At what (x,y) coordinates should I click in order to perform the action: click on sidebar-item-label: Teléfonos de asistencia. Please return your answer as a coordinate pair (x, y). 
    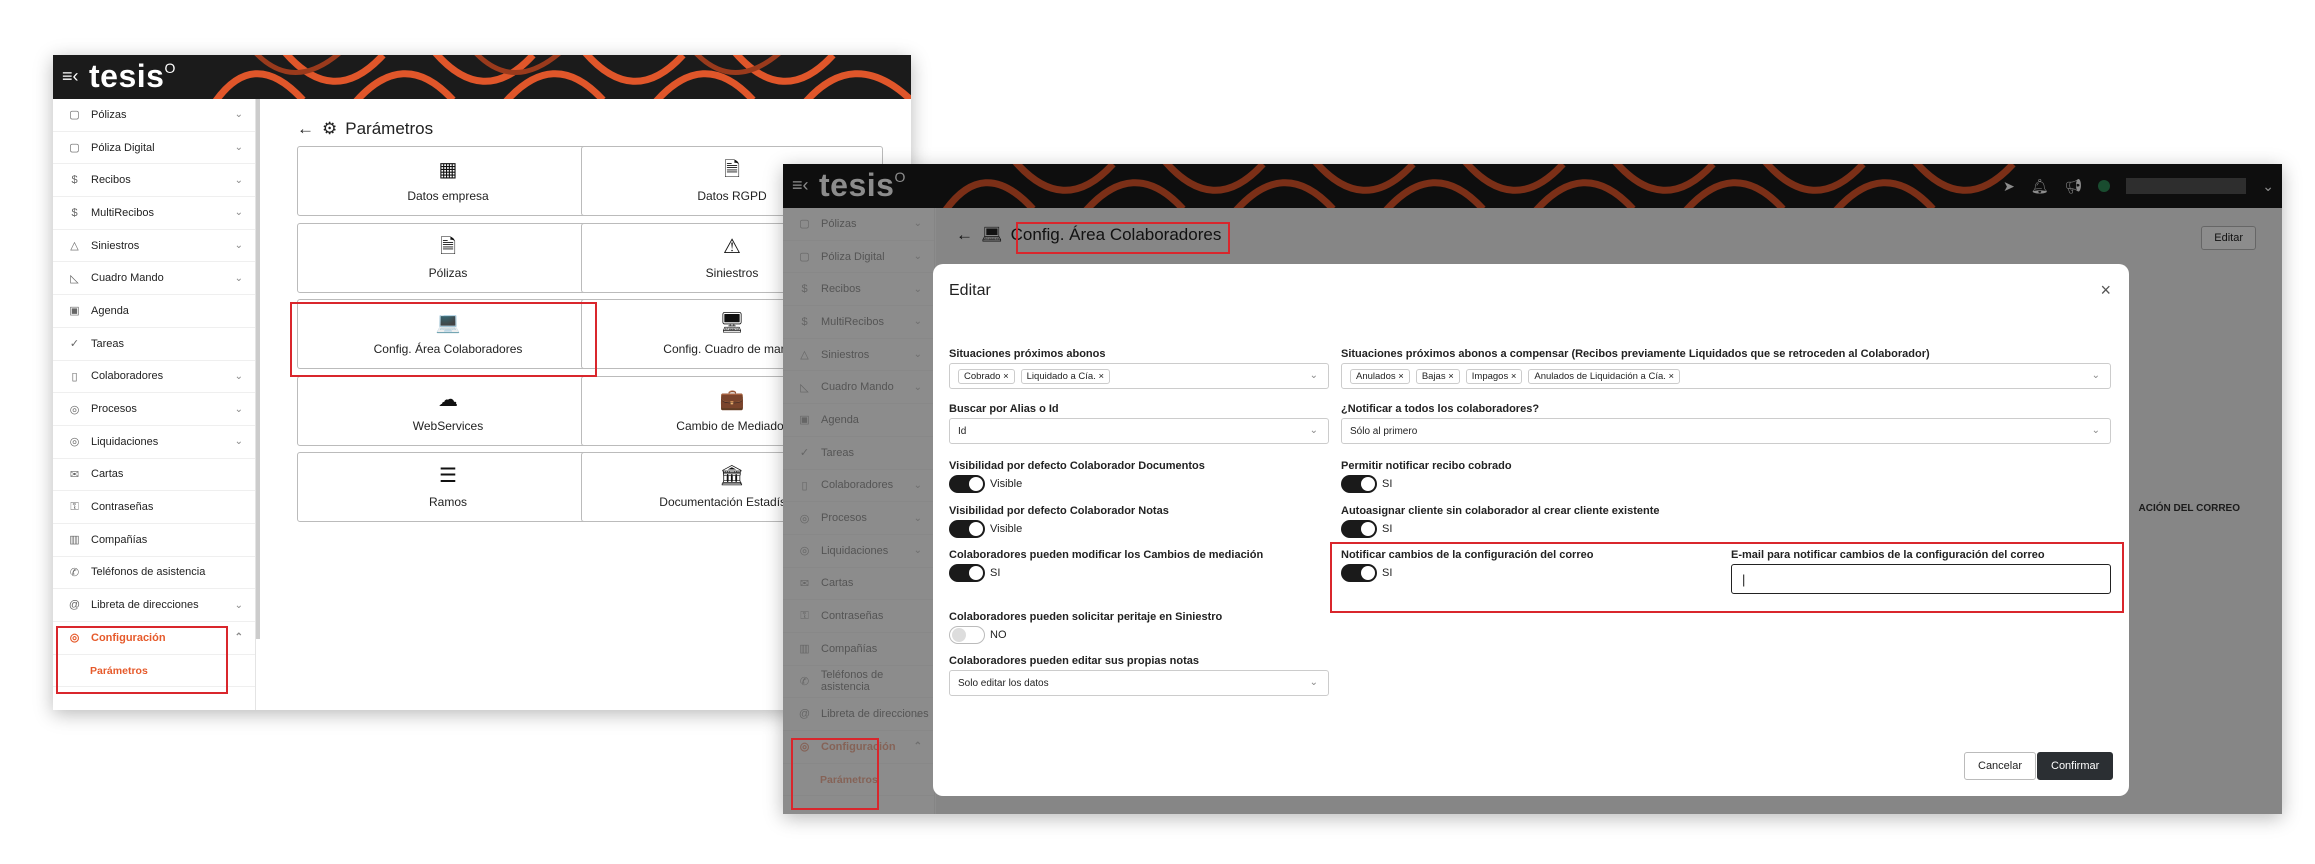
    Looking at the image, I should click on (148, 572).